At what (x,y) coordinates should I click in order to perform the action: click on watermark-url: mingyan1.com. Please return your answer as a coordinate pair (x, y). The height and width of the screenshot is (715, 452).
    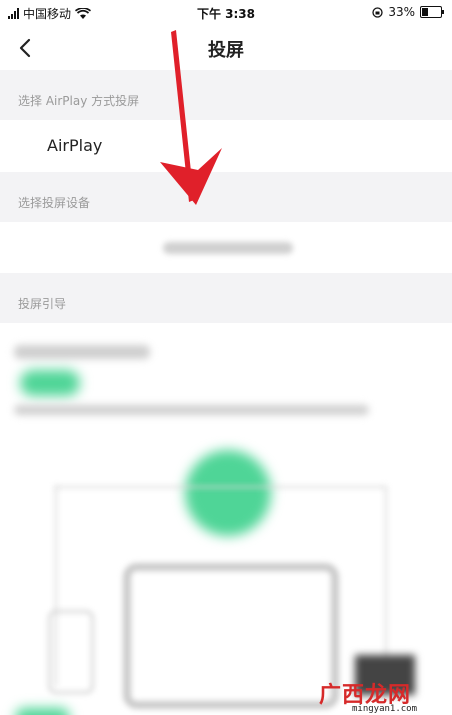
    Looking at the image, I should click on (385, 709).